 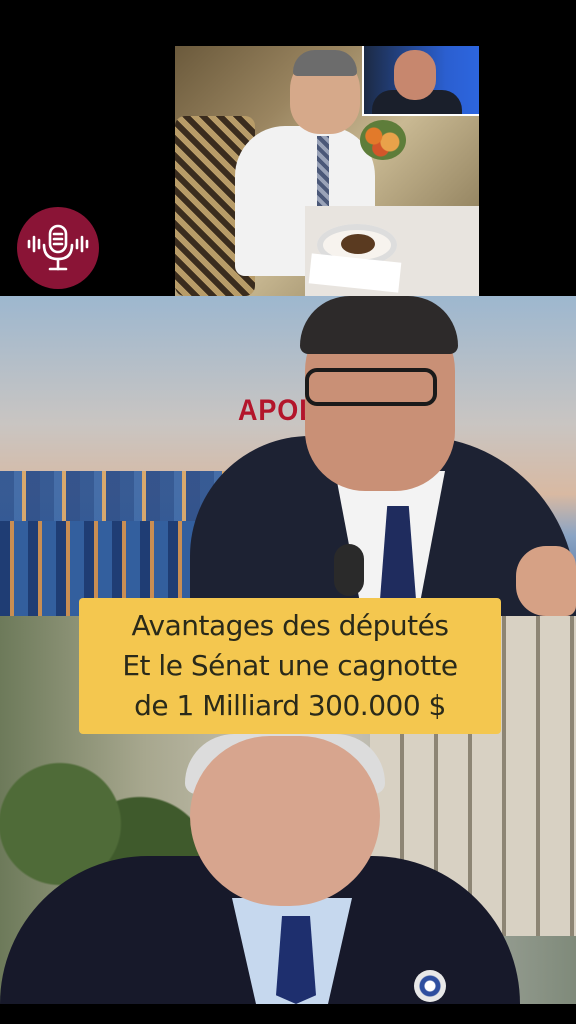 I want to click on caption-line-3: de 1 Milliard 300.000 $, so click(x=290, y=705).